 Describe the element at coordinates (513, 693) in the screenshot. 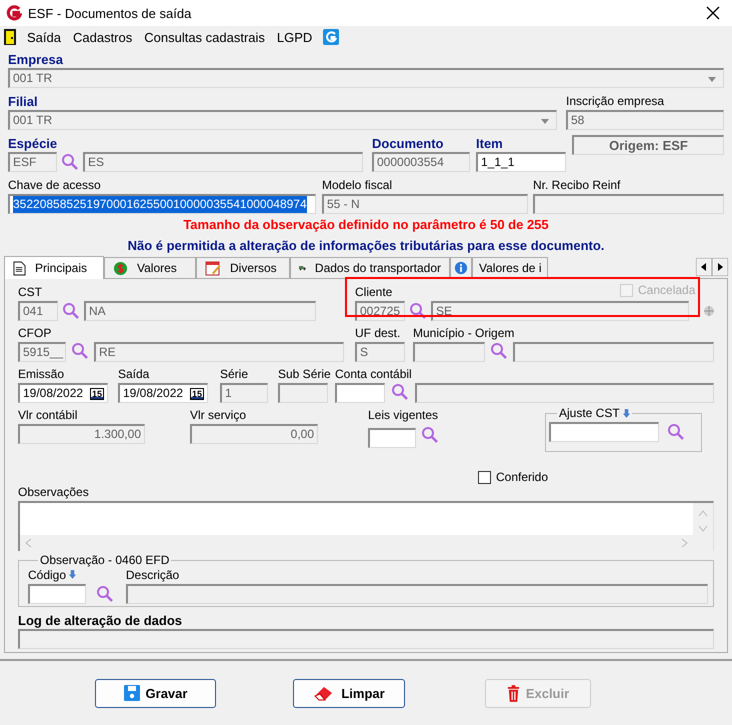

I see `trash-icon` at that location.